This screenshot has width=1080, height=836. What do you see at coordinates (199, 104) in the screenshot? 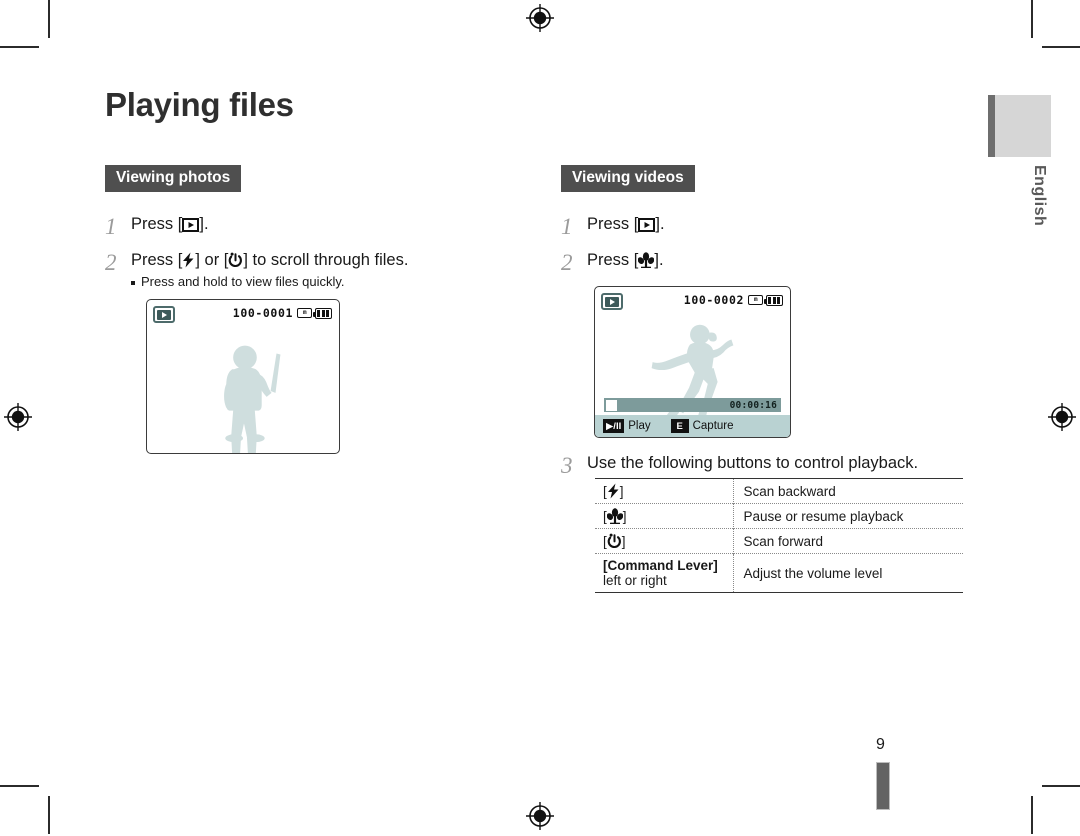
I see `page-title: Playing files` at bounding box center [199, 104].